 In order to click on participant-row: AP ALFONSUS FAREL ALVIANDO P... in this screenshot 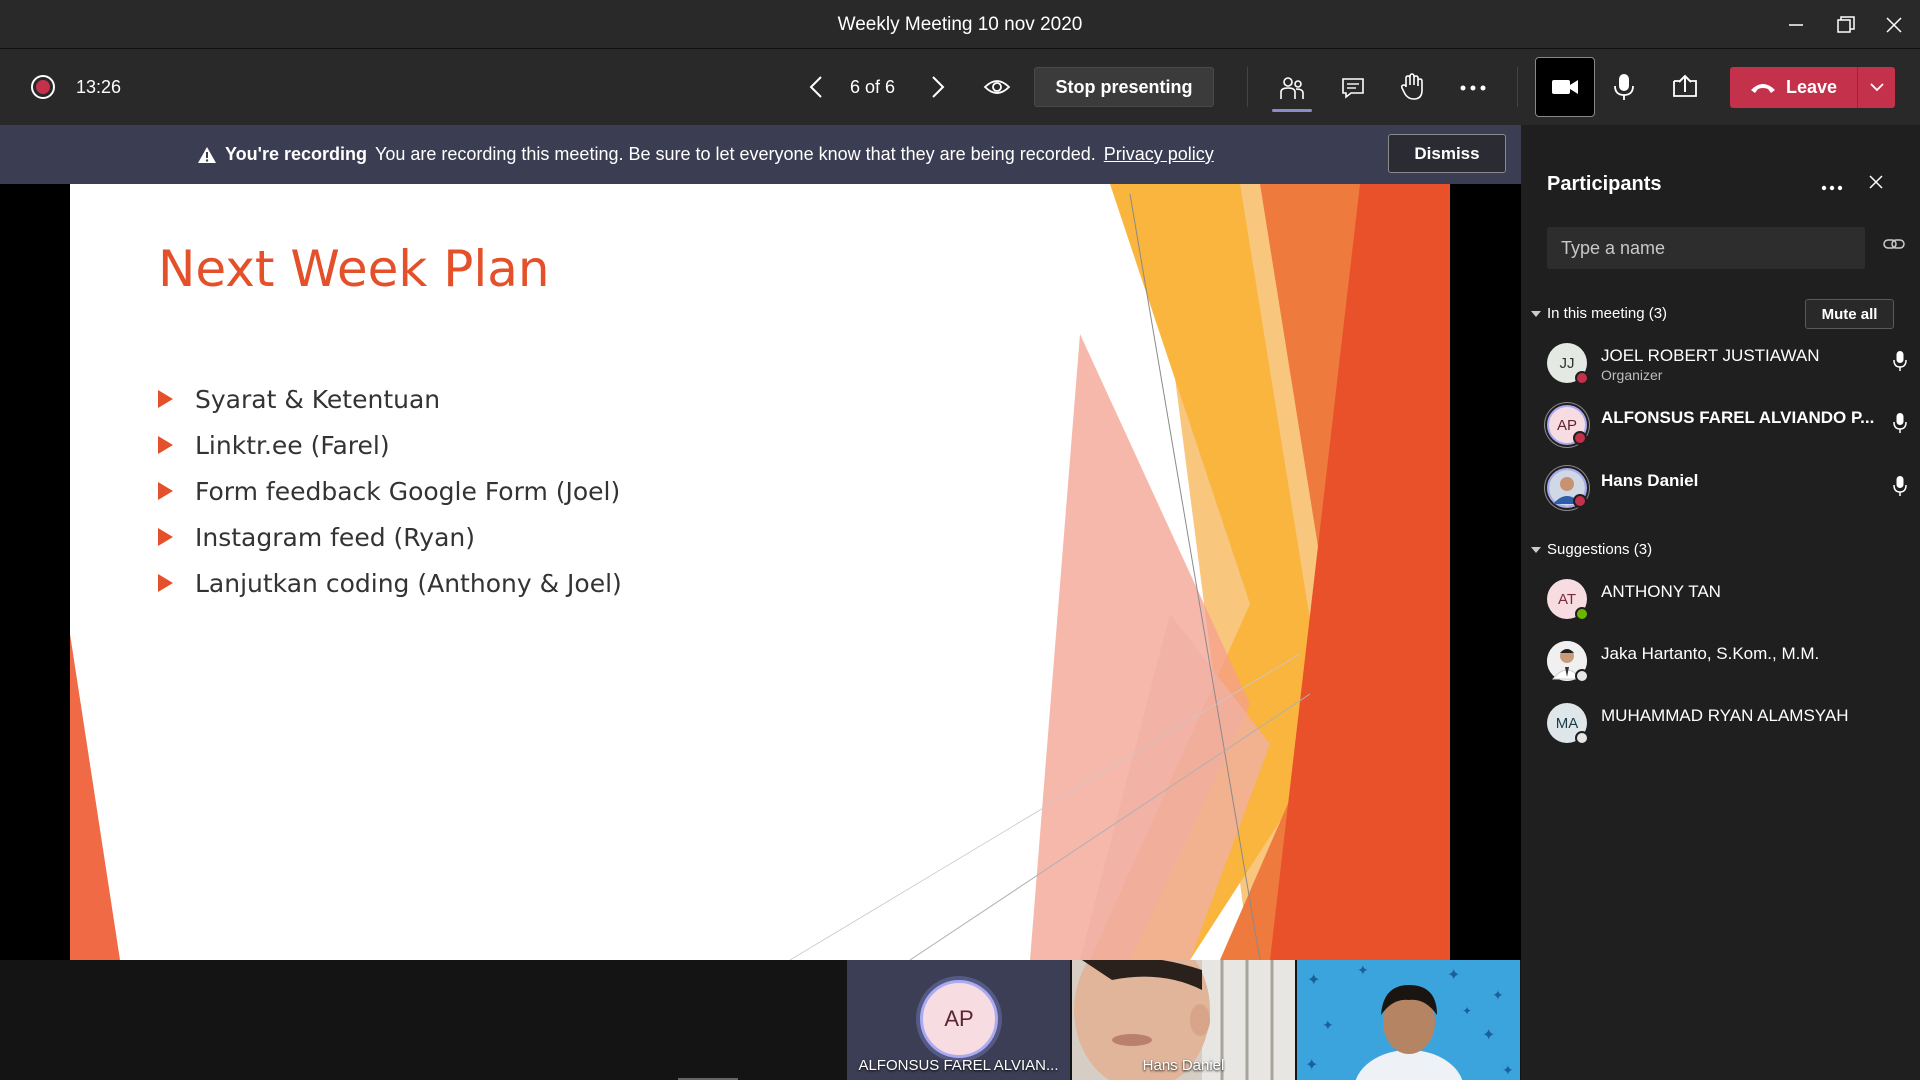, I will do `click(1727, 425)`.